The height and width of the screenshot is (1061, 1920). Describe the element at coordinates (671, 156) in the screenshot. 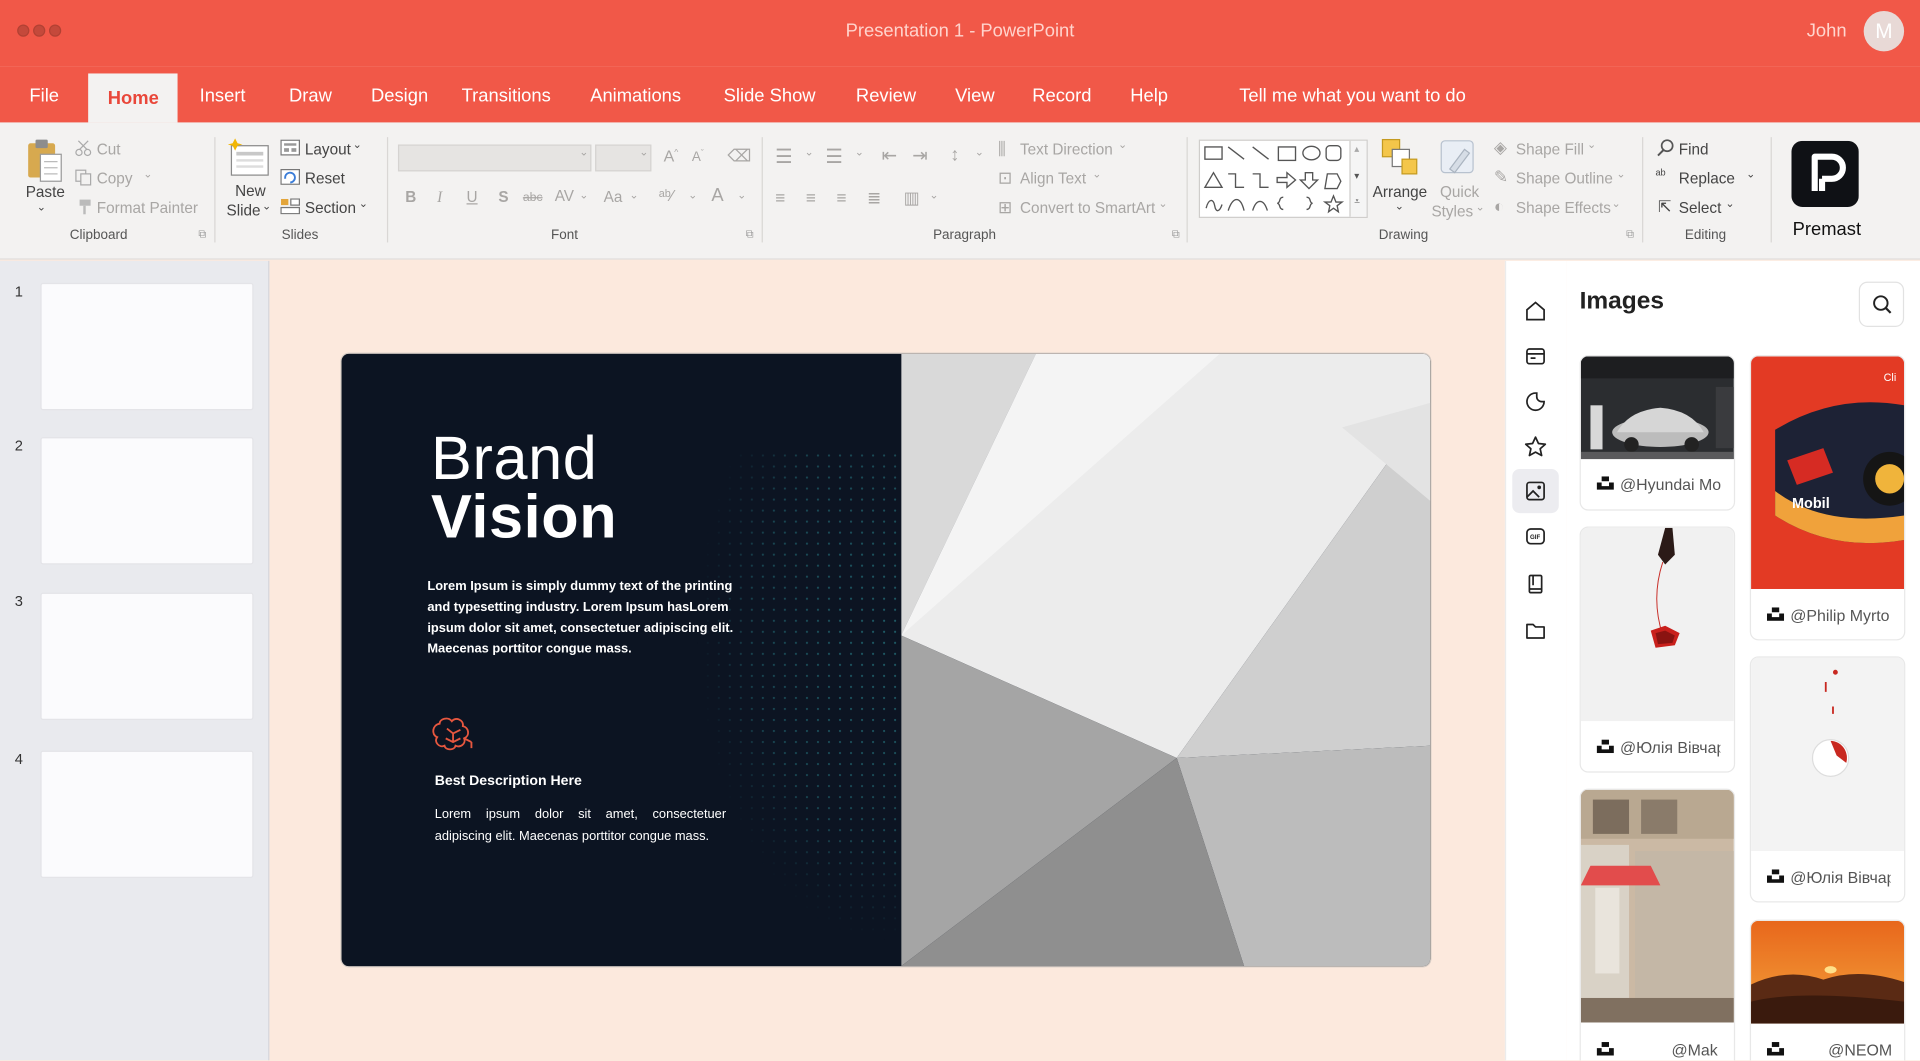

I see `increase-font-icon: A^` at that location.